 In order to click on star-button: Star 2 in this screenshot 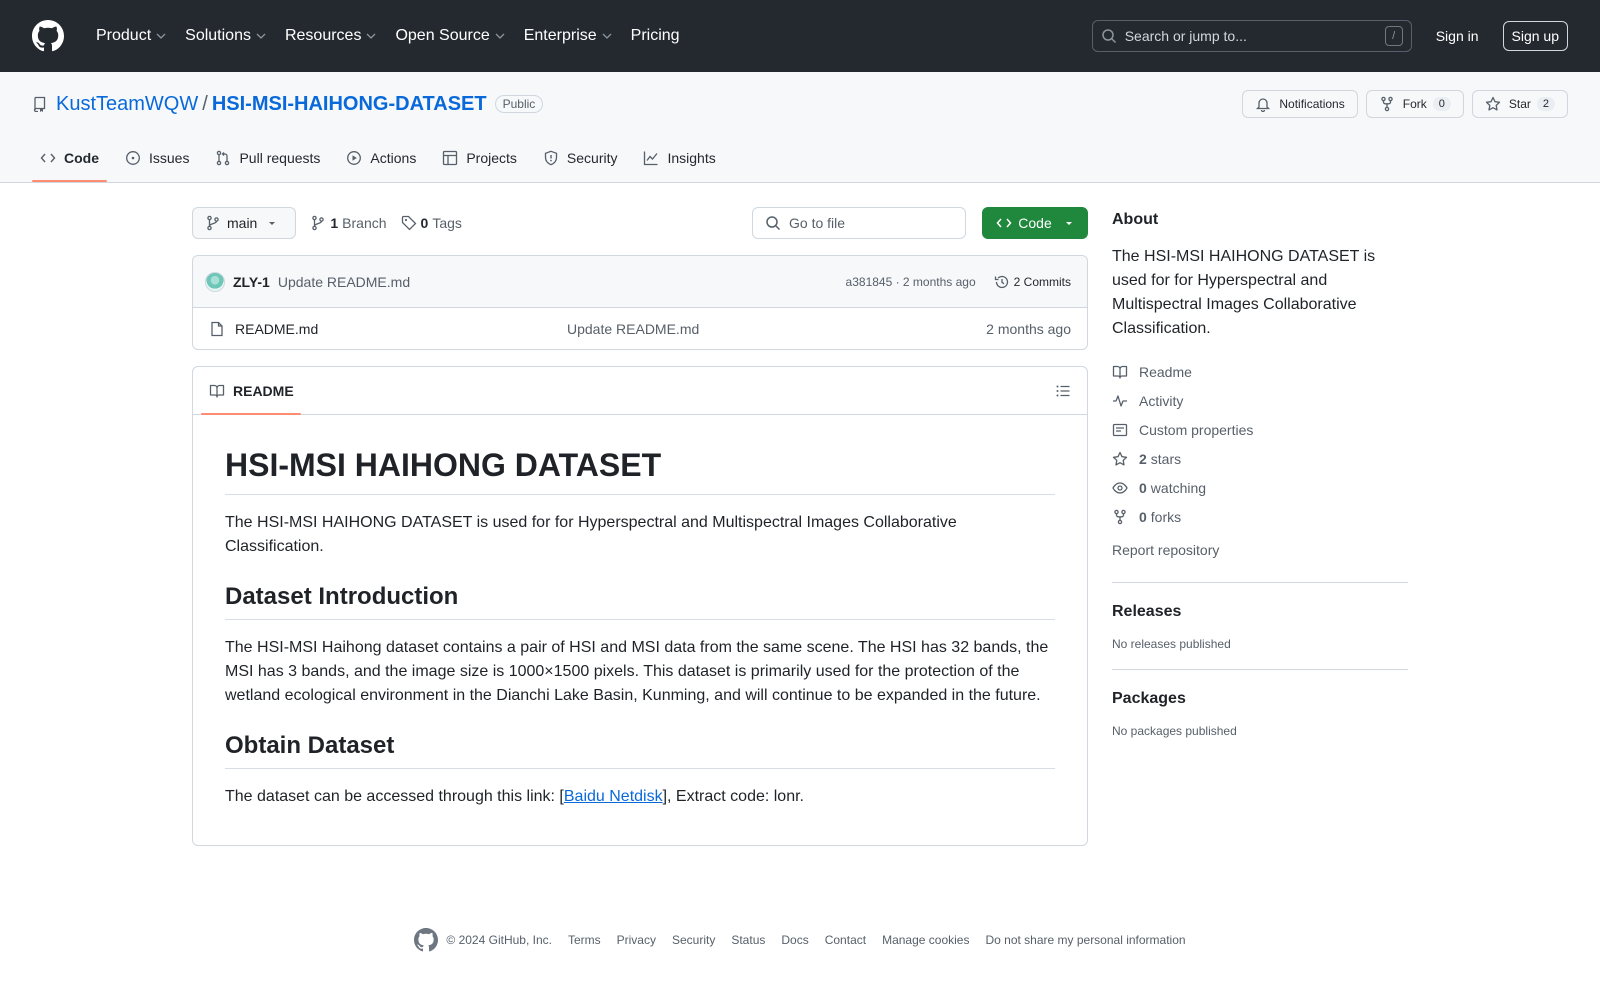, I will do `click(1519, 104)`.